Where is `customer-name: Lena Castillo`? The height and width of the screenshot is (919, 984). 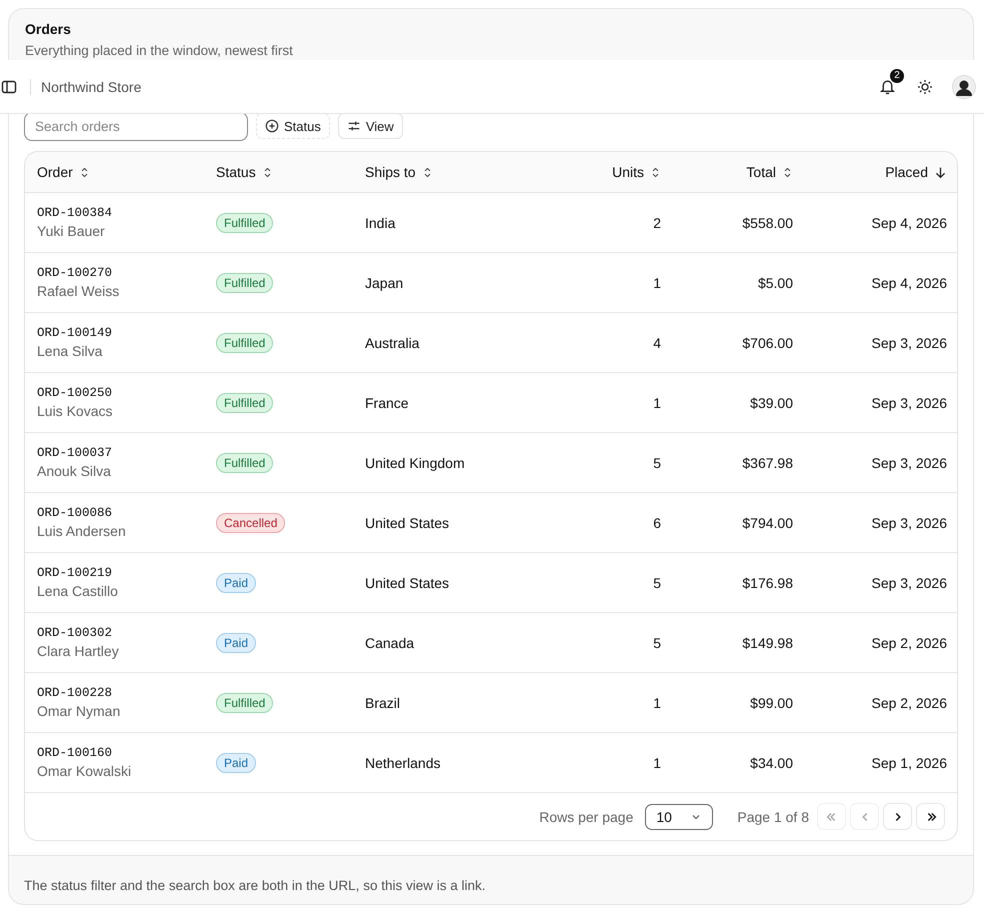 customer-name: Lena Castillo is located at coordinates (77, 591).